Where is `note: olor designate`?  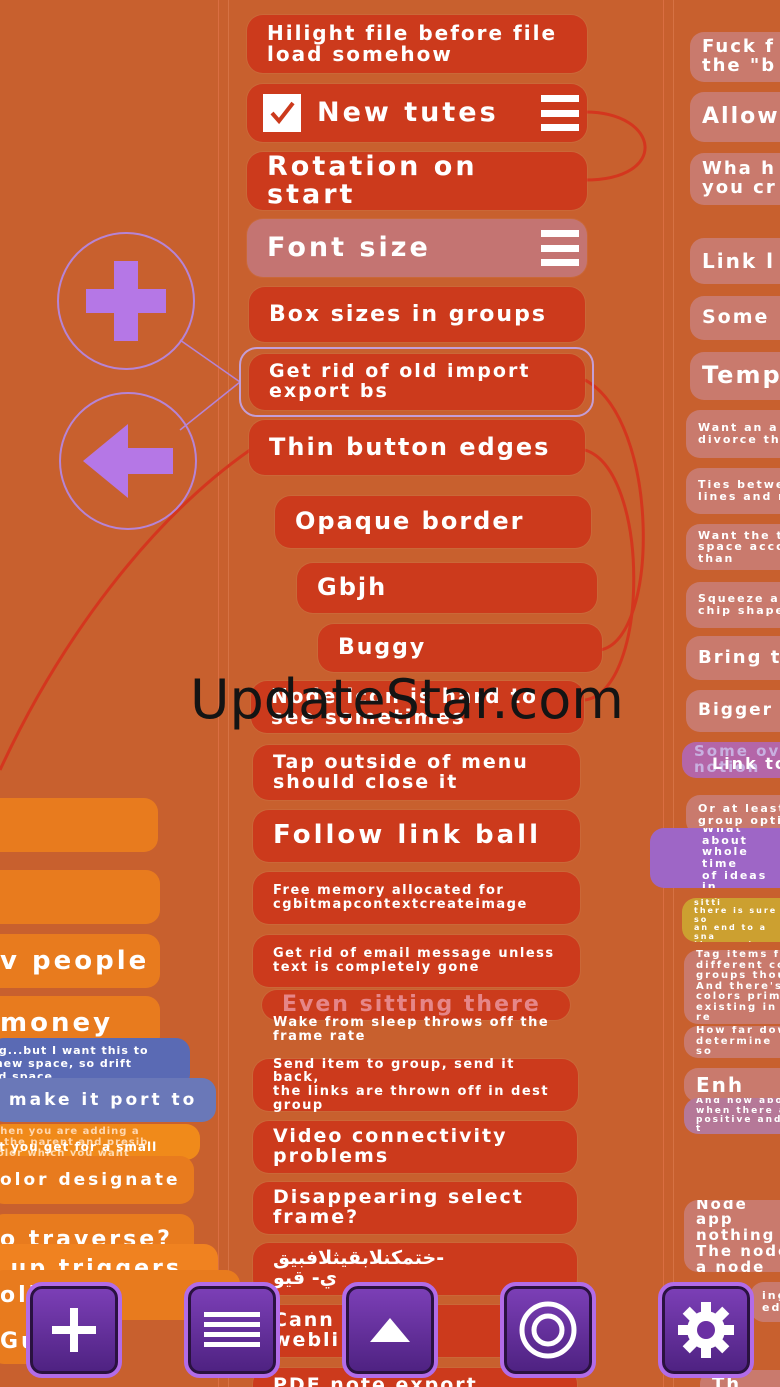 note: olor designate is located at coordinates (97, 1180).